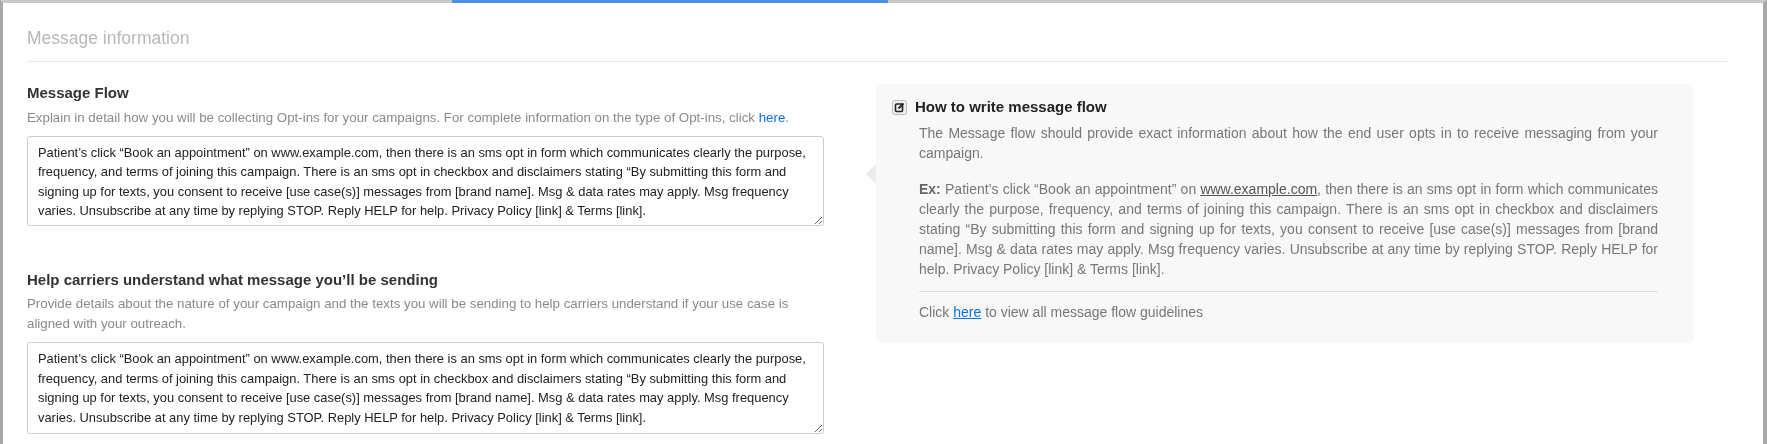 This screenshot has width=1767, height=444. Describe the element at coordinates (1011, 107) in the screenshot. I see `help-title: How to write message flow` at that location.